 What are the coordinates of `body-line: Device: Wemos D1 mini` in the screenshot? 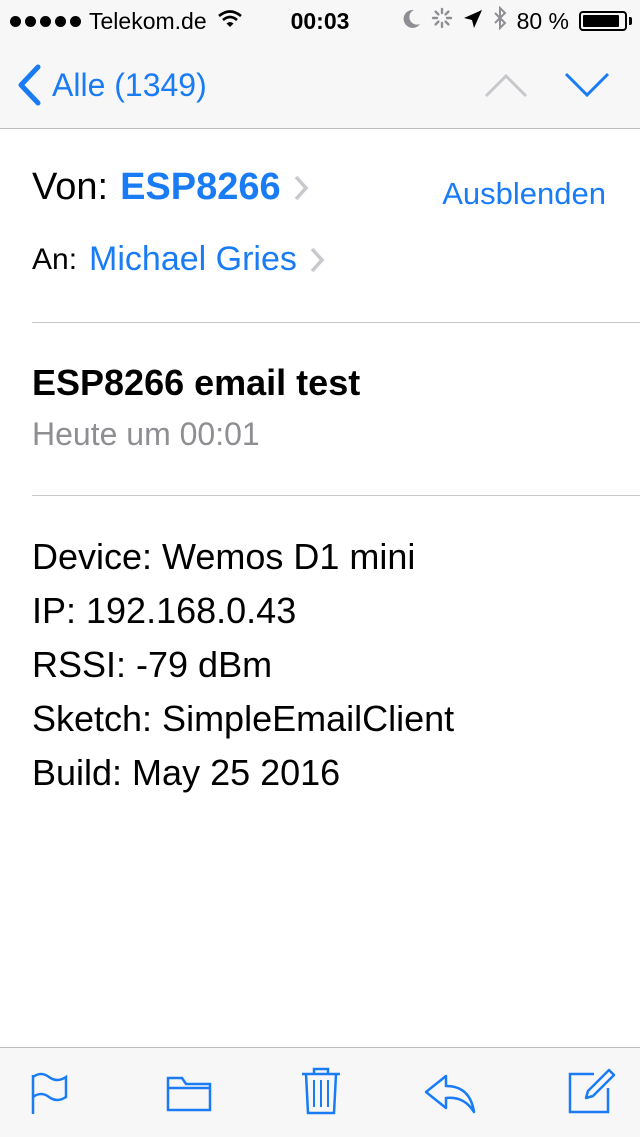 It's located at (224, 556).